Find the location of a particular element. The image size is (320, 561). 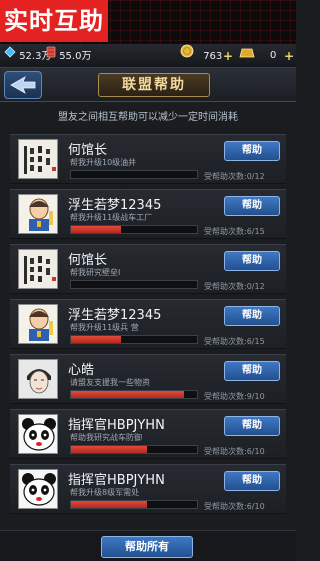

add-gold-bar-button: + is located at coordinates (289, 56).